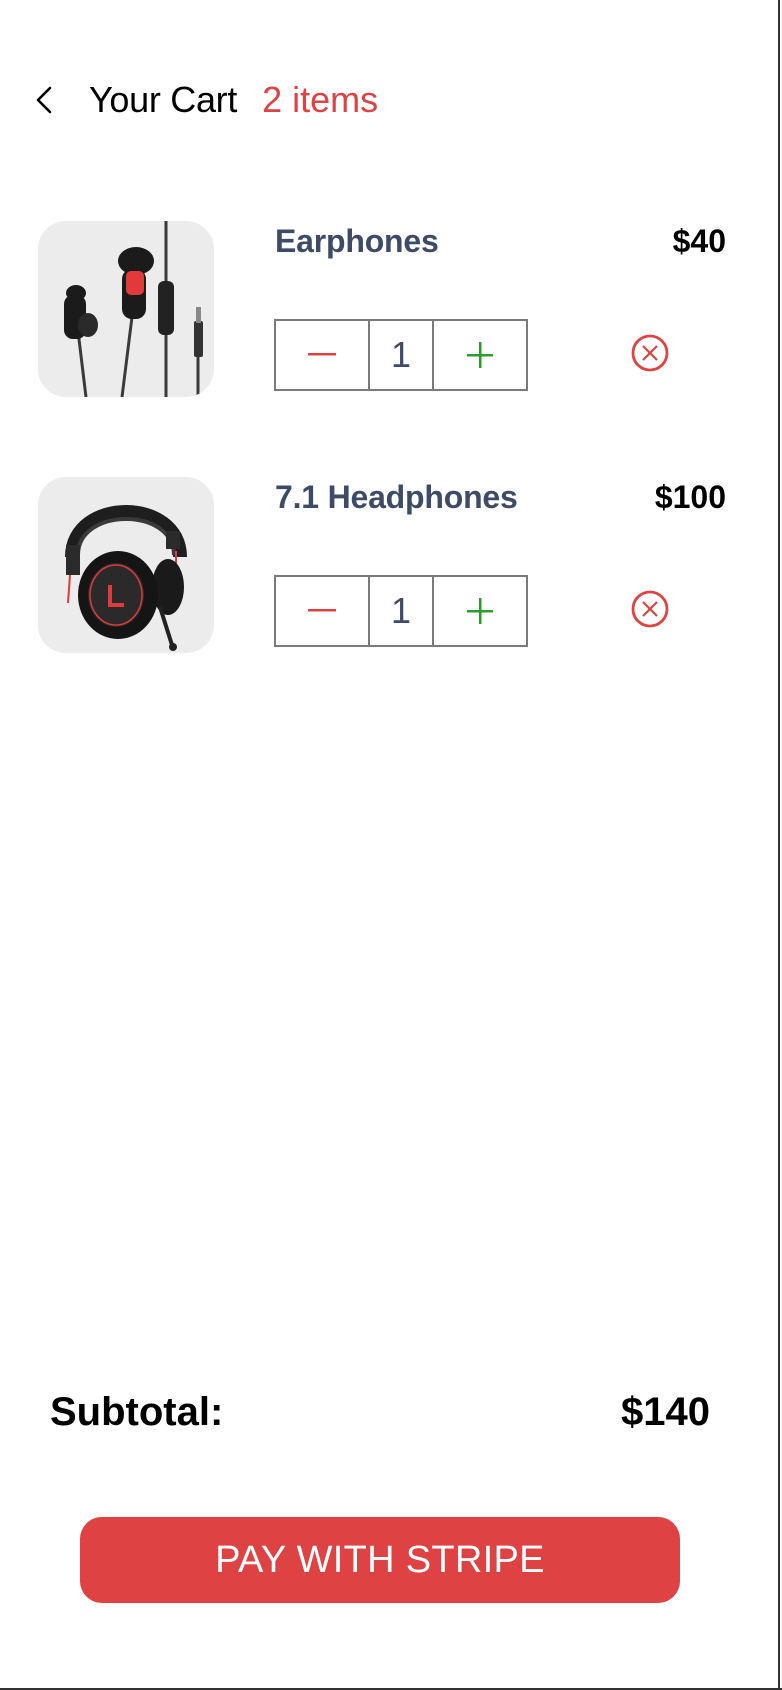 Image resolution: width=782 pixels, height=1690 pixels. I want to click on subtotal-label: Subtotal:, so click(137, 1412).